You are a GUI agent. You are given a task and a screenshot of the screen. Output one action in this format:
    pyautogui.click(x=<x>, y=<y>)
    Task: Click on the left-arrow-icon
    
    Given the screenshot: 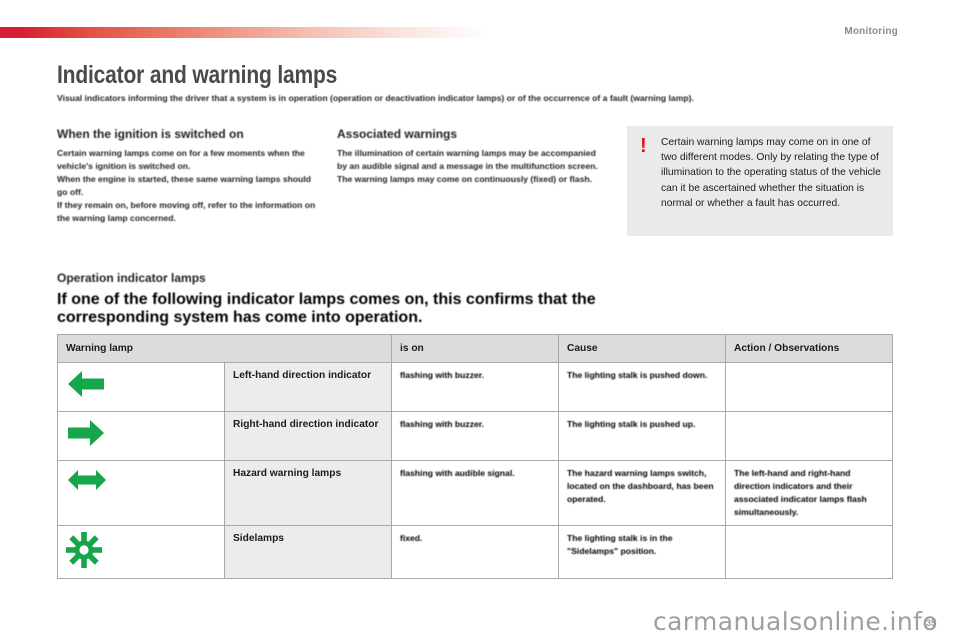 What is the action you would take?
    pyautogui.click(x=141, y=387)
    